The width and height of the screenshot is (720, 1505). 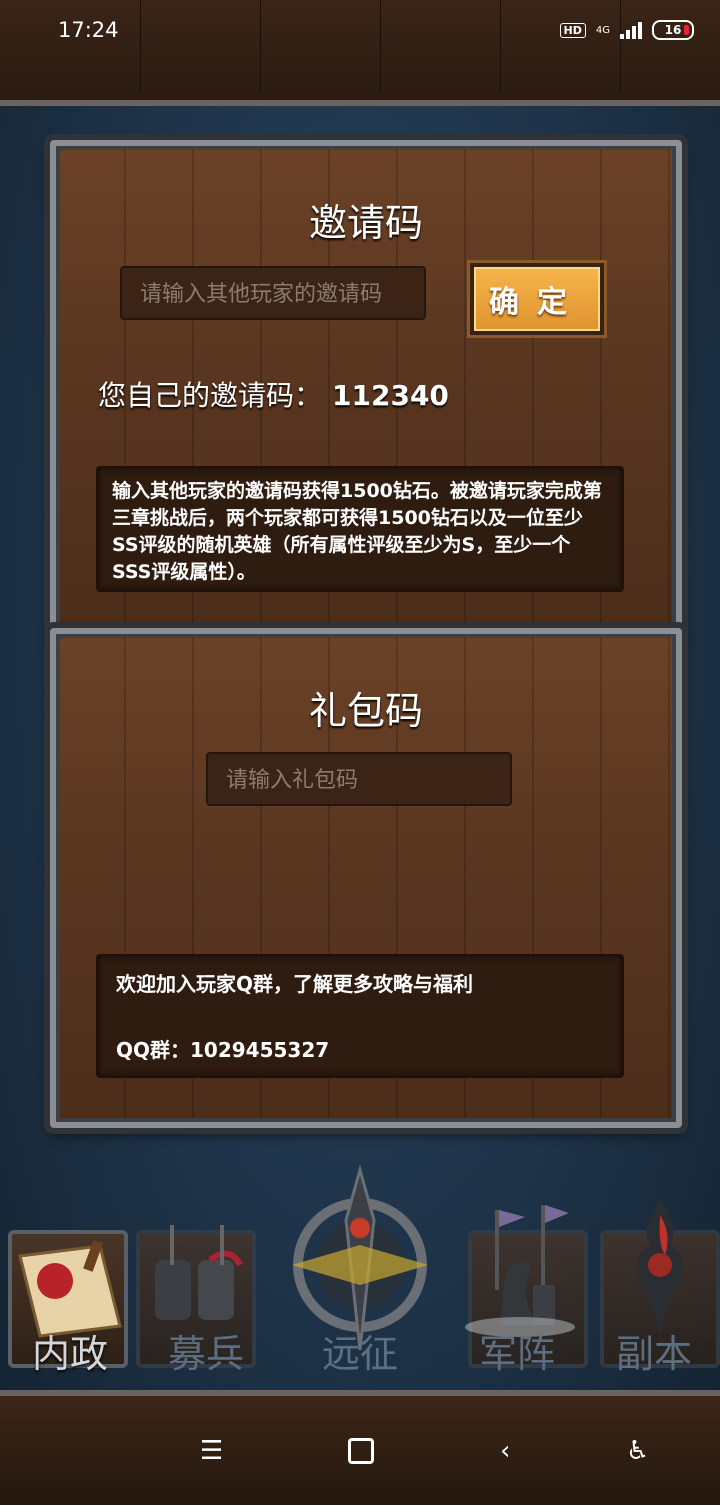 What do you see at coordinates (199, 1272) in the screenshot?
I see `knights-icon` at bounding box center [199, 1272].